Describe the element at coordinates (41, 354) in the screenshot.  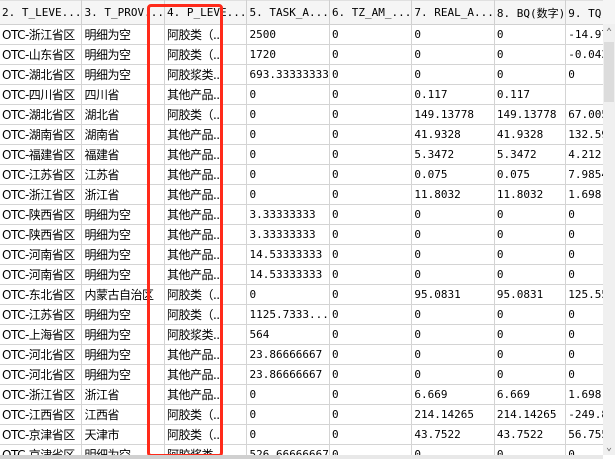
I see `table-cell: OTC-河北省区` at that location.